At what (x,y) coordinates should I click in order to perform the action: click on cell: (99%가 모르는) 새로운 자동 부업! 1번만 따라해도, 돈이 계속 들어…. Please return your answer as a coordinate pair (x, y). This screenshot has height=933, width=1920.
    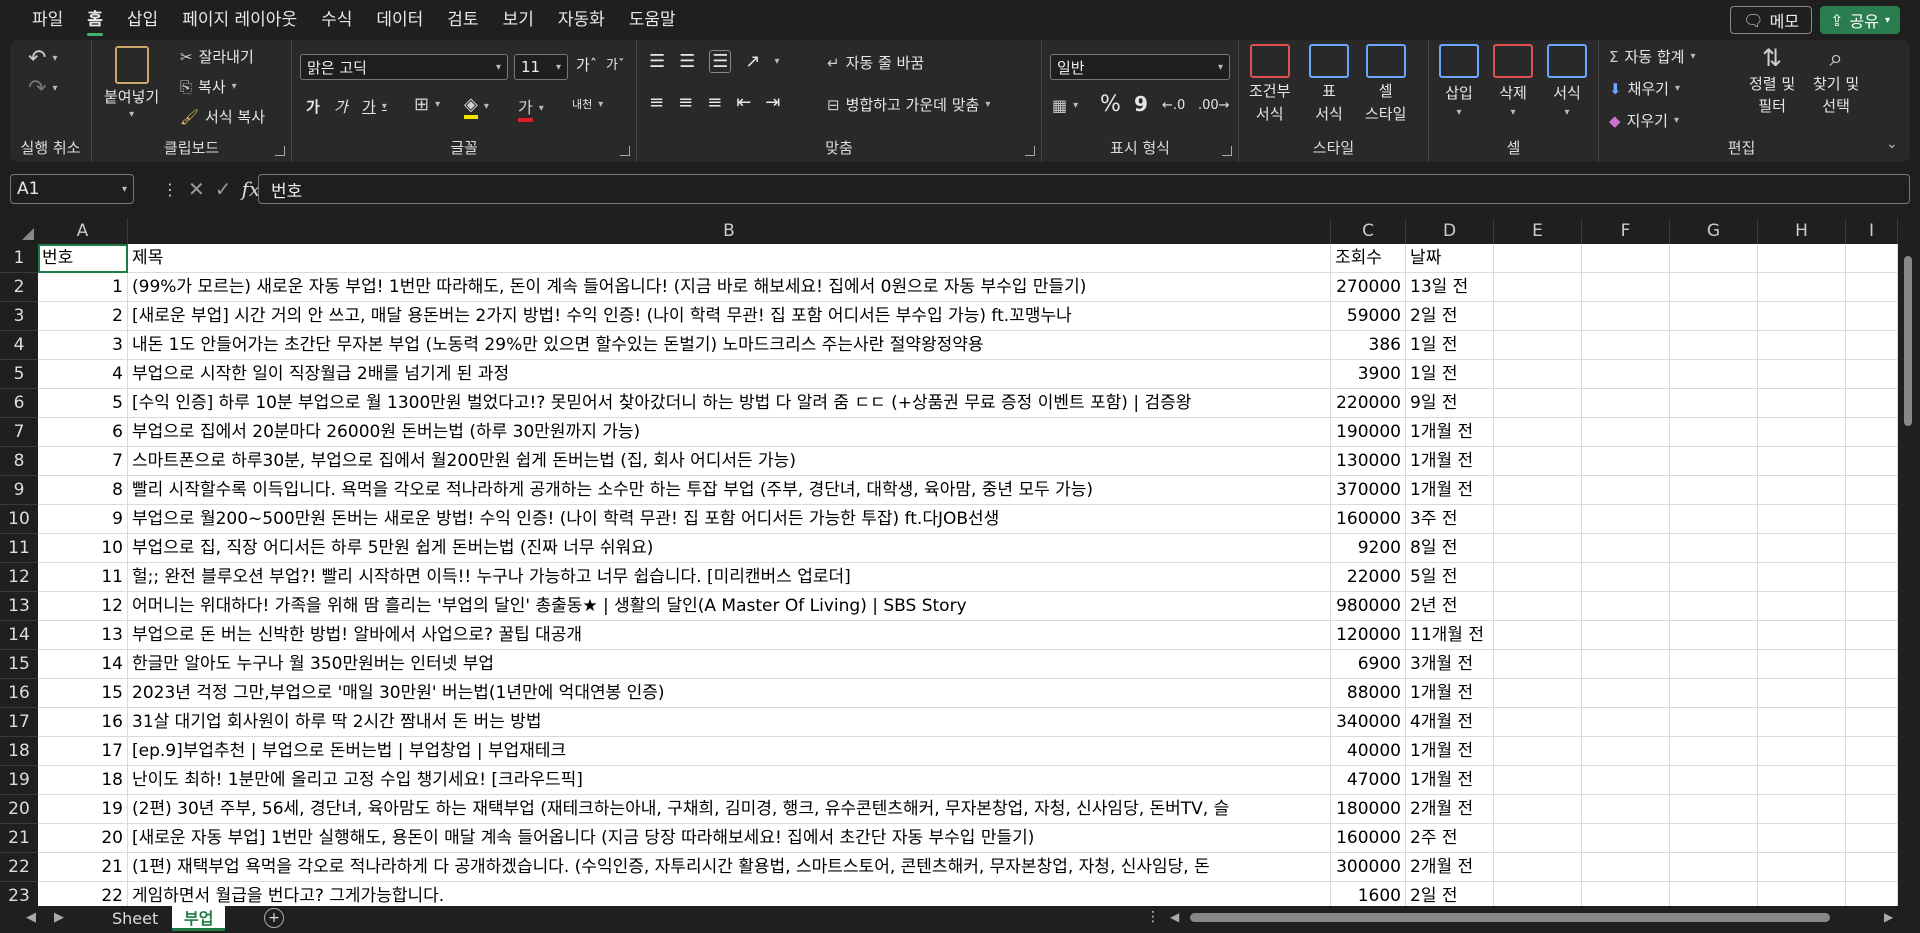
    Looking at the image, I should click on (729, 287).